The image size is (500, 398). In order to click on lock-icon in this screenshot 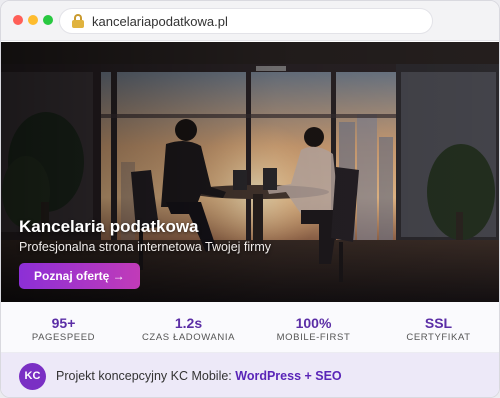, I will do `click(78, 21)`.